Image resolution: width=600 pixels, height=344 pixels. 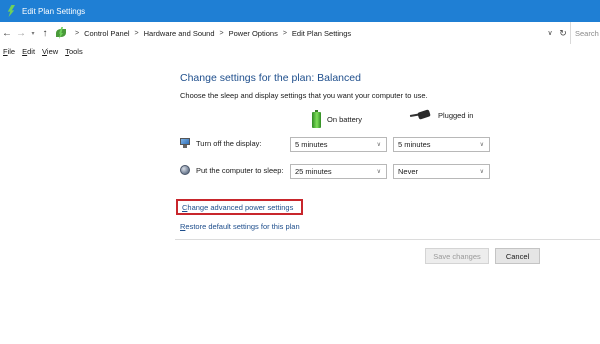 What do you see at coordinates (550, 33) in the screenshot?
I see `address-history-chevron-icon: ∨` at bounding box center [550, 33].